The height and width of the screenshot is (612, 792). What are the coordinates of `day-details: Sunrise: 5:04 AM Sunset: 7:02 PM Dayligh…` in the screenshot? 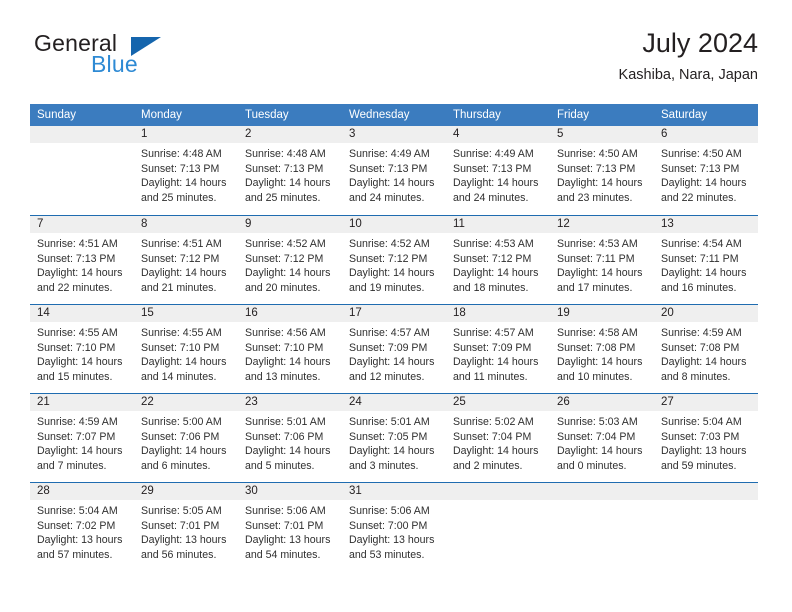 It's located at (82, 531).